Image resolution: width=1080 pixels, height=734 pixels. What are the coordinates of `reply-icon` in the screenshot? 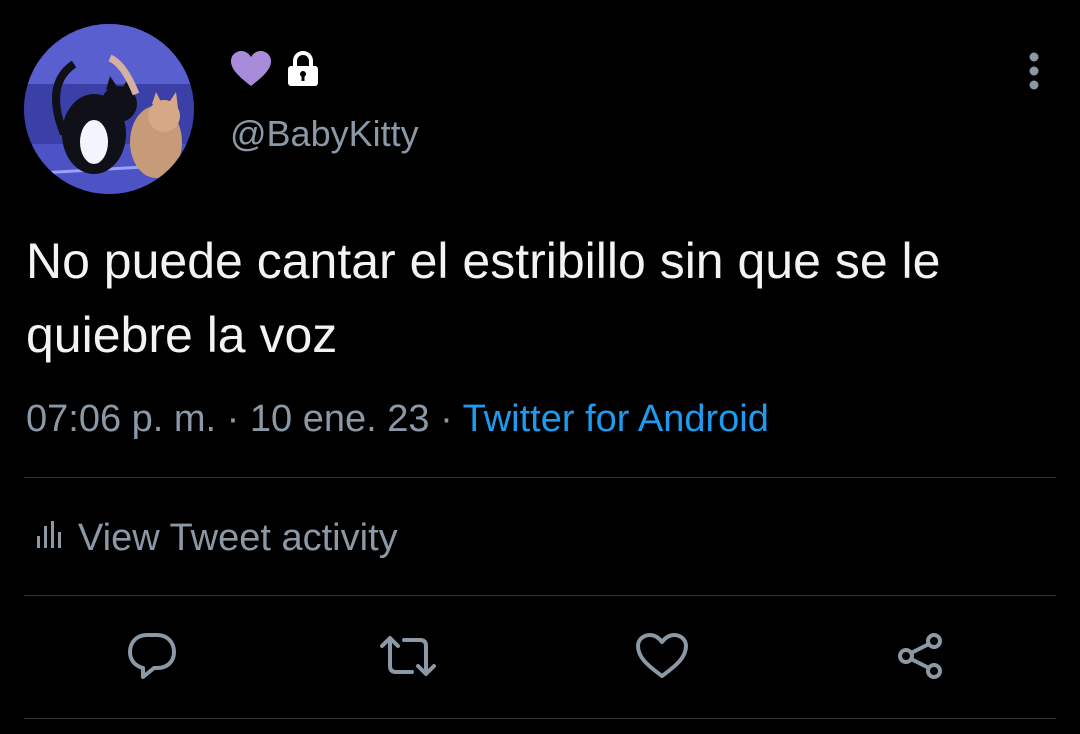 It's located at (152, 658).